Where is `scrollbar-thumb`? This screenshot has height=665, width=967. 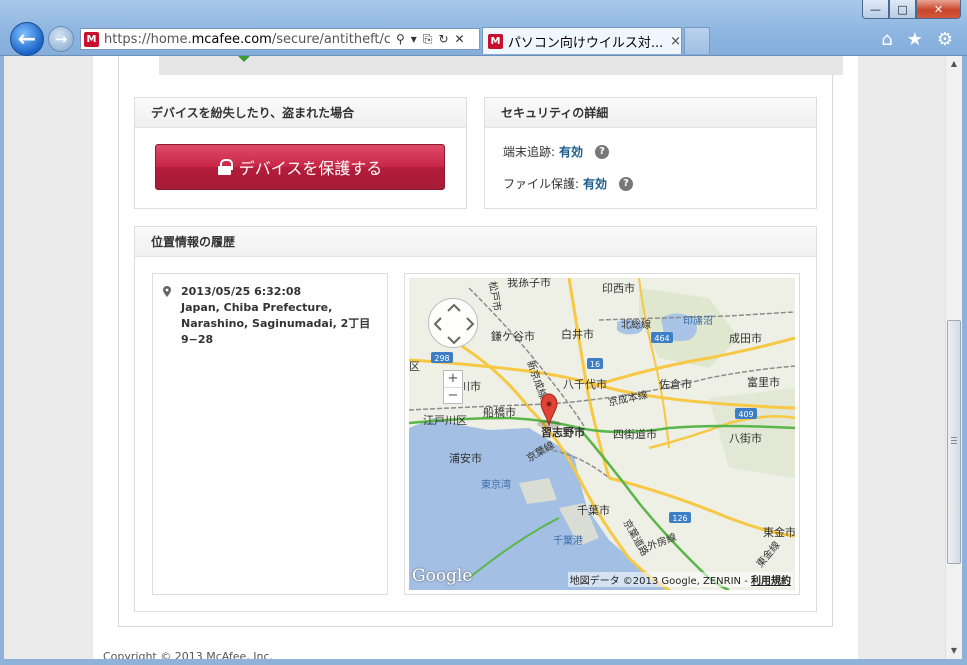
scrollbar-thumb is located at coordinates (954, 442).